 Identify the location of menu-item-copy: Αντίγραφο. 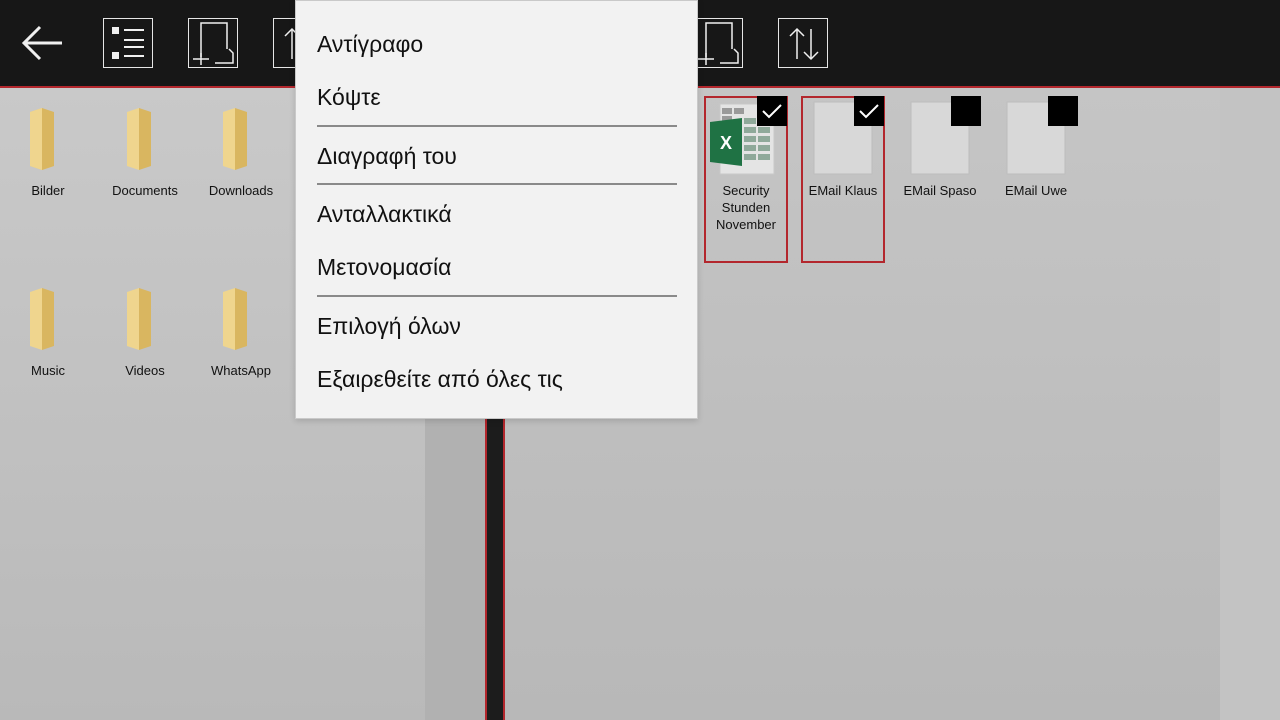
(370, 44).